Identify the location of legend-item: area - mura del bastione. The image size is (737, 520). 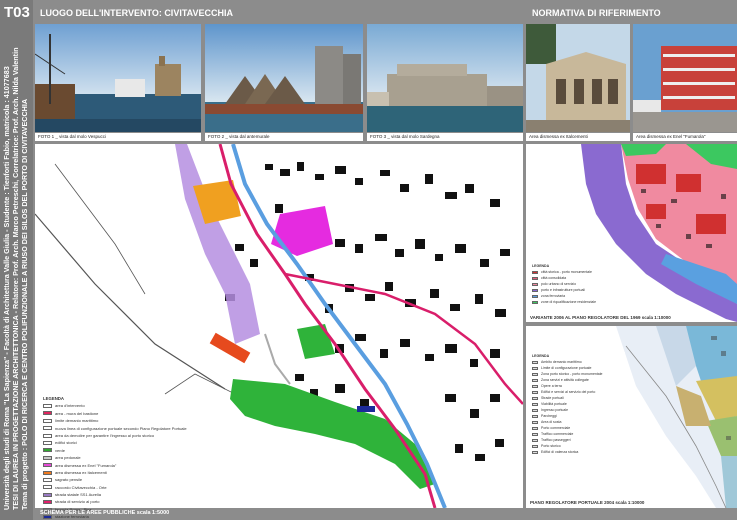
(92, 413).